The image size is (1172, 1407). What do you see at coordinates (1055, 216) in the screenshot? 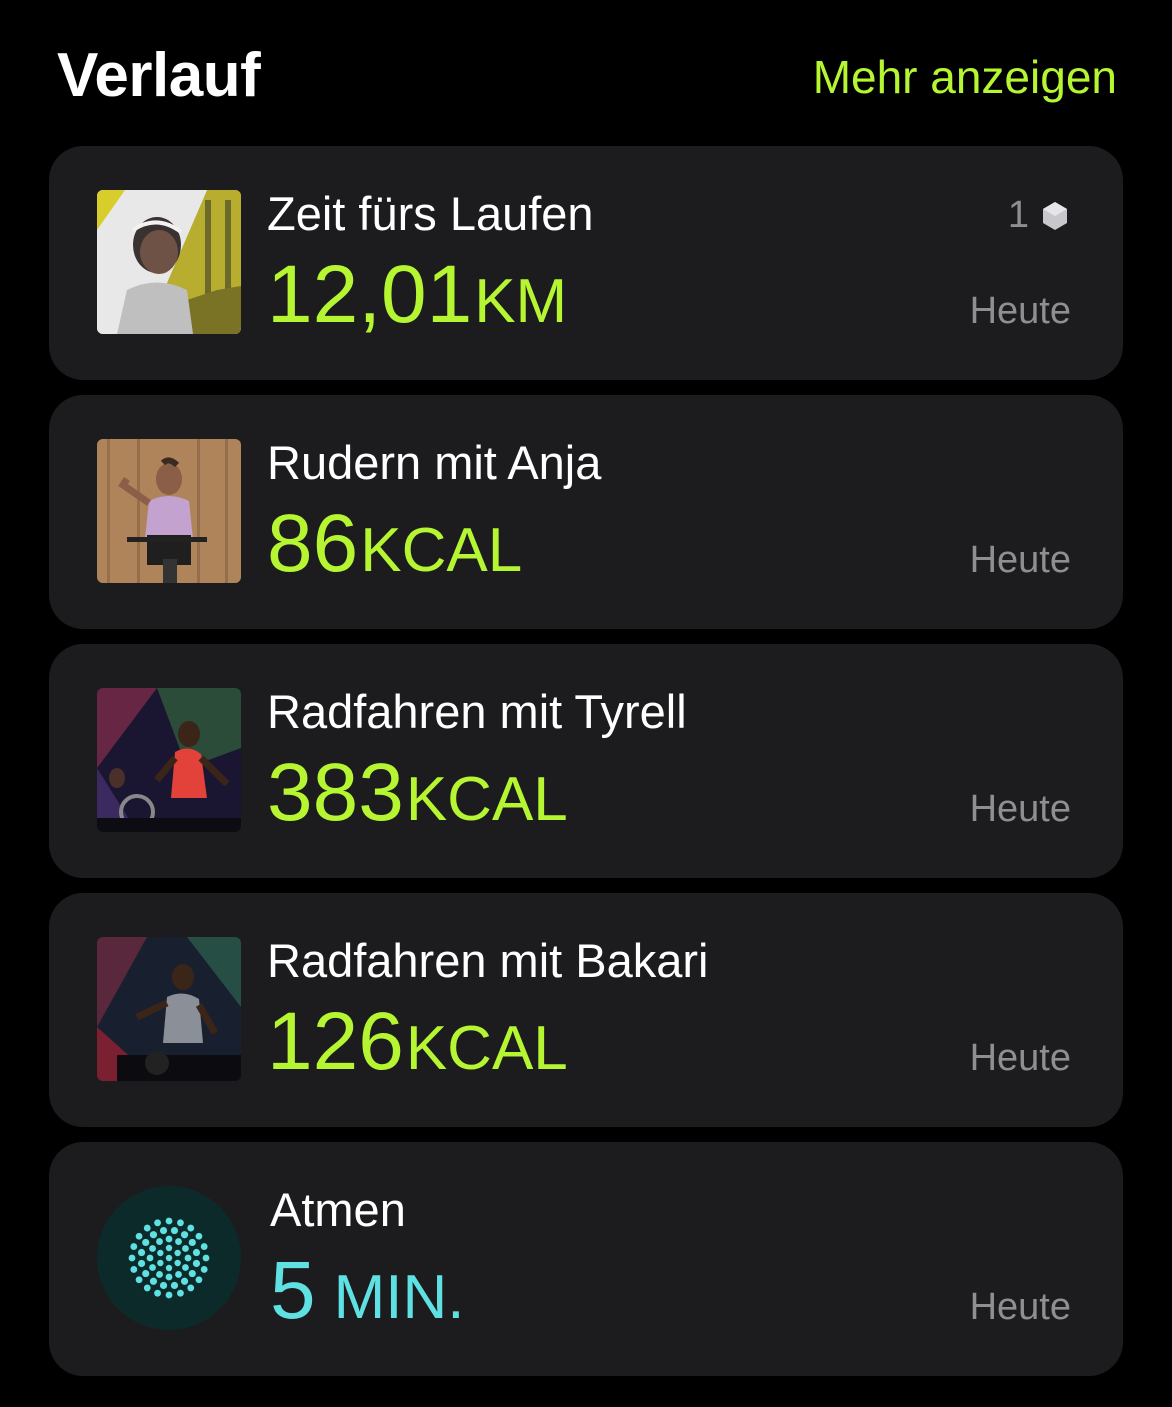
I see `award-hexagon-icon` at bounding box center [1055, 216].